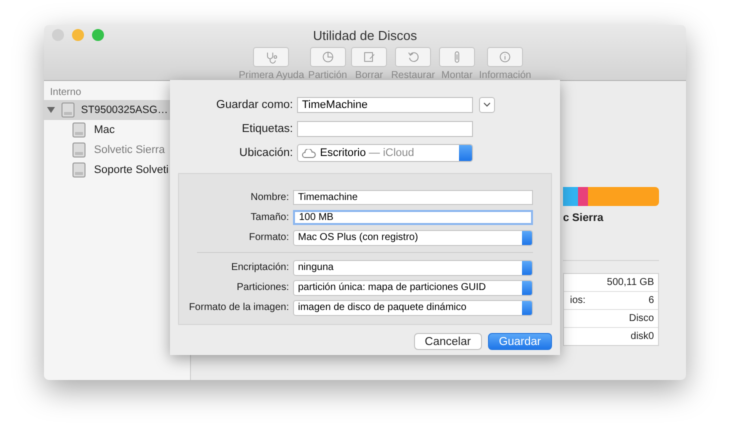 The image size is (730, 443). Describe the element at coordinates (413, 268) in the screenshot. I see `dropdown: ninguna` at that location.